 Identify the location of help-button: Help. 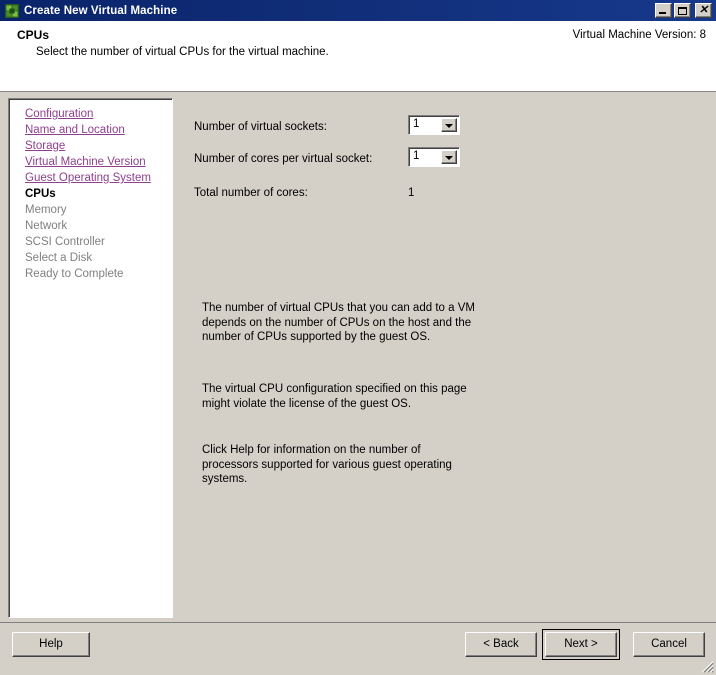
(51, 644).